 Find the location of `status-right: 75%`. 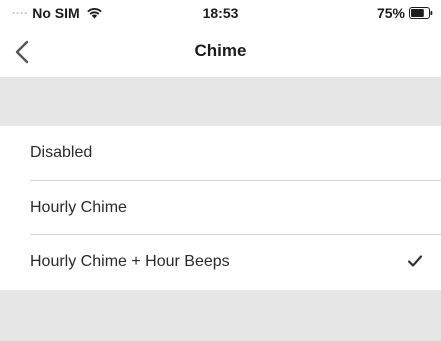

status-right: 75% is located at coordinates (405, 13).